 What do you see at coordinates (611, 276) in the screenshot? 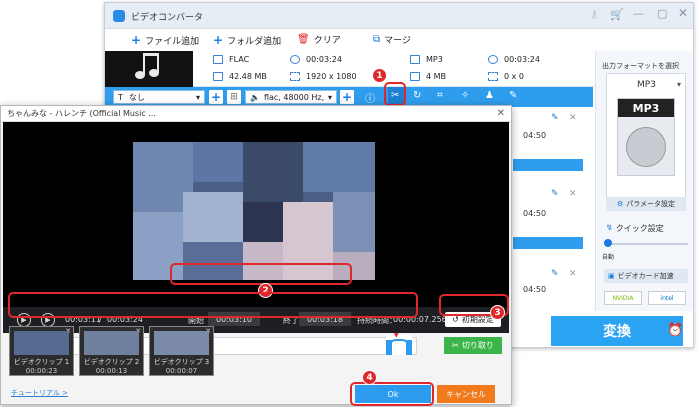
I see `gpu-icon: ▣` at bounding box center [611, 276].